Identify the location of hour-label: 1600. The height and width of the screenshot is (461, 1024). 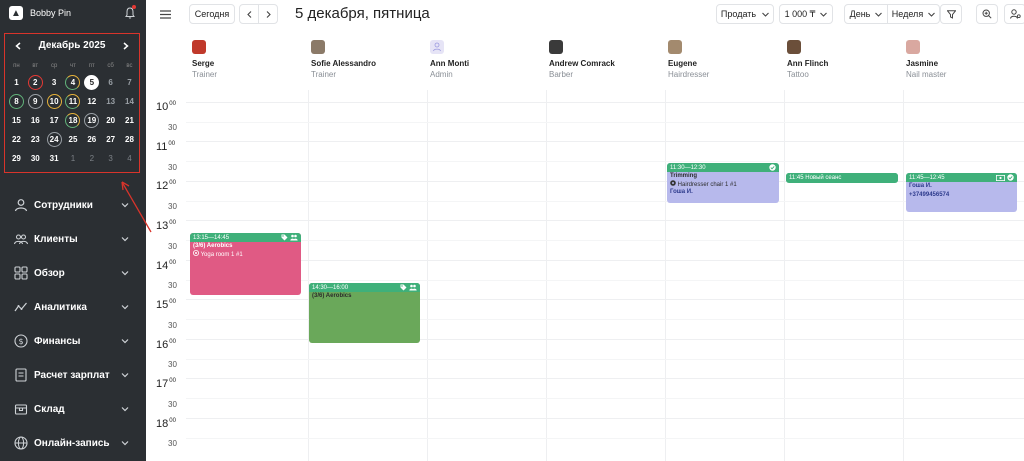
(166, 345).